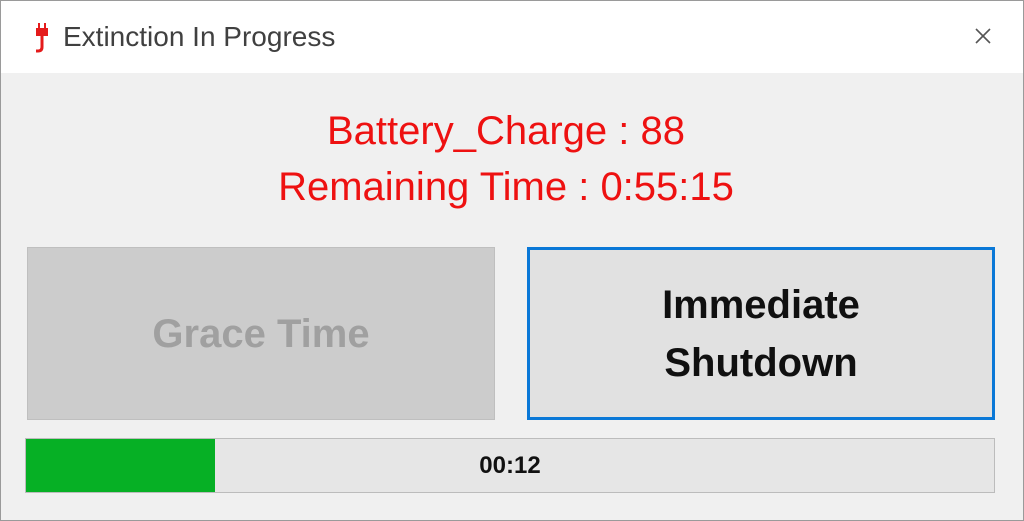 This screenshot has width=1024, height=521. I want to click on shutdown-label-line1: Immediate, so click(761, 304).